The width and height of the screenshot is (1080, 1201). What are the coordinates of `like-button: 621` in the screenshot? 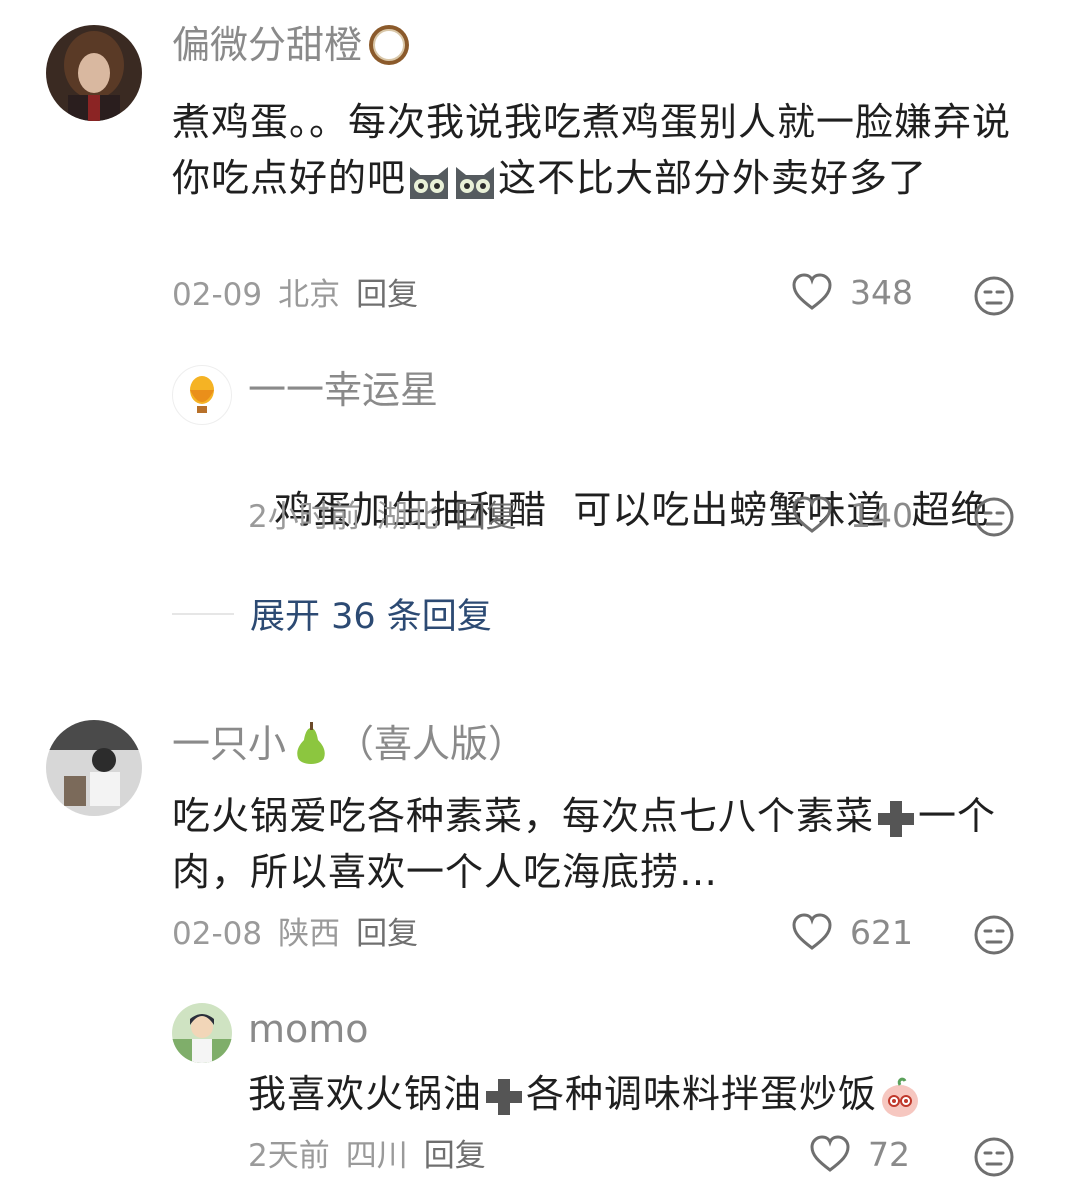 It's located at (851, 932).